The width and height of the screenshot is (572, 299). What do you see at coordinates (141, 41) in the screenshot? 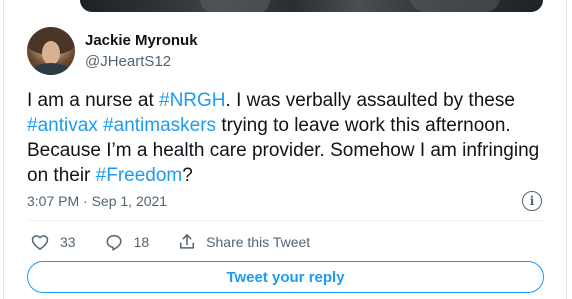
I see `author-display-name: Jackie Myronuk` at bounding box center [141, 41].